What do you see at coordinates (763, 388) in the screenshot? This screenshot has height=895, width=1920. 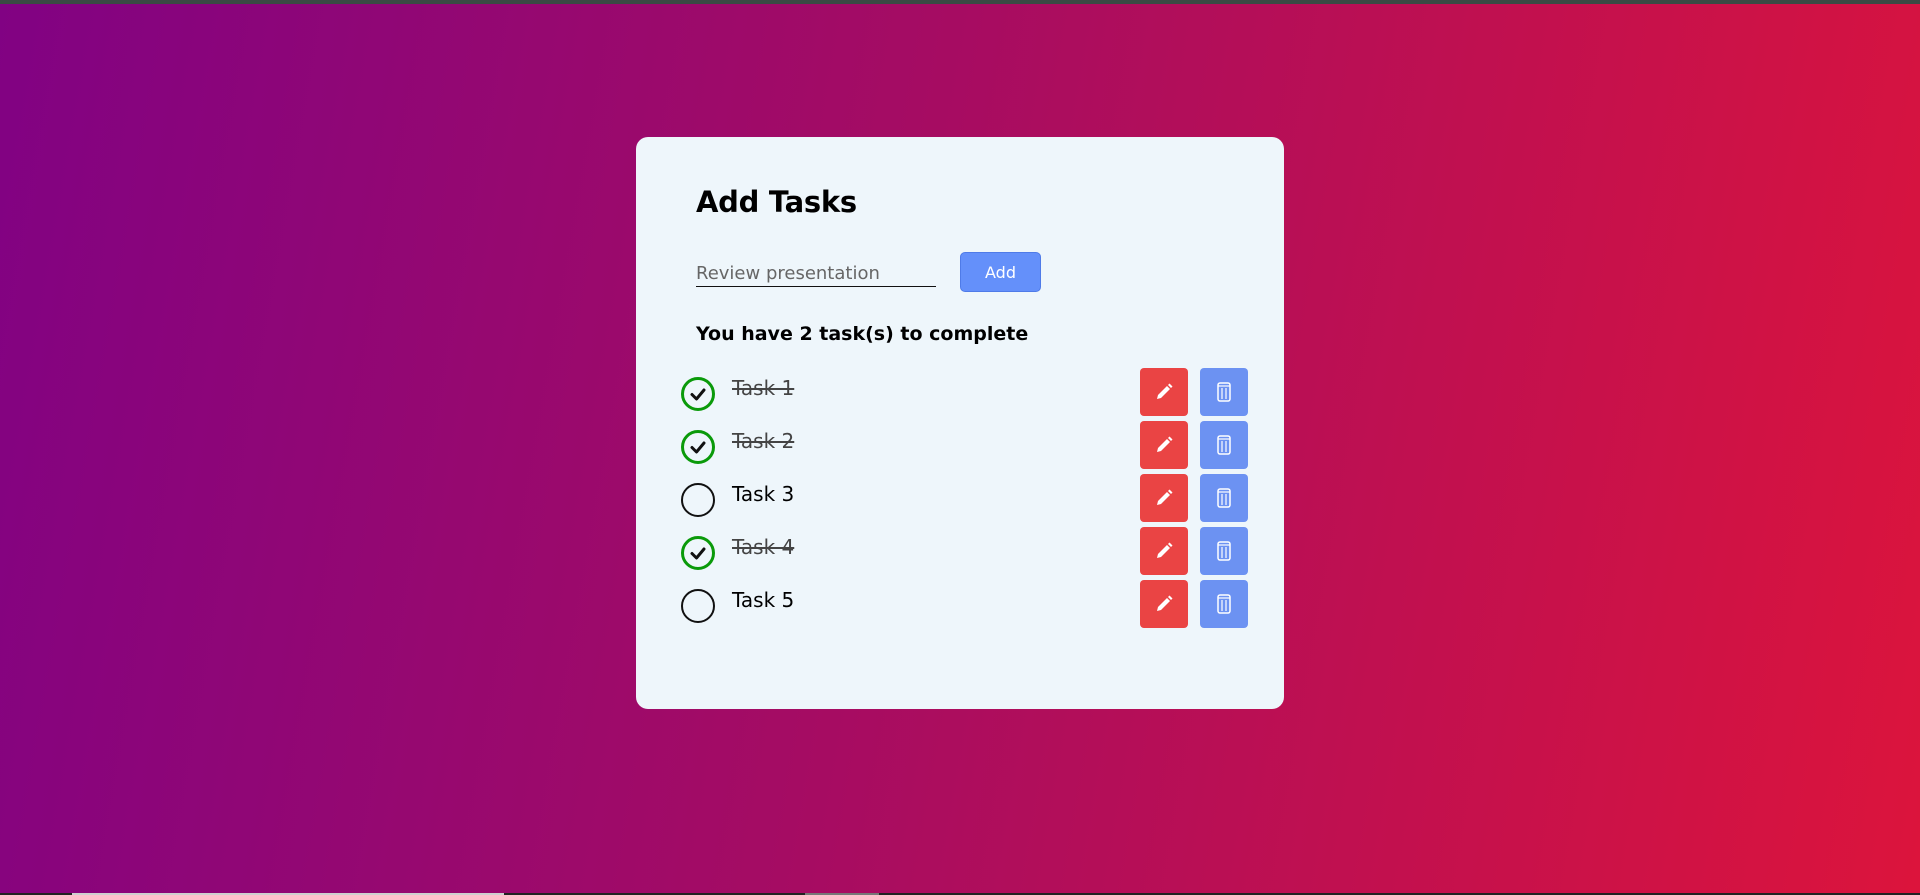 I see `task-label: Task 1` at bounding box center [763, 388].